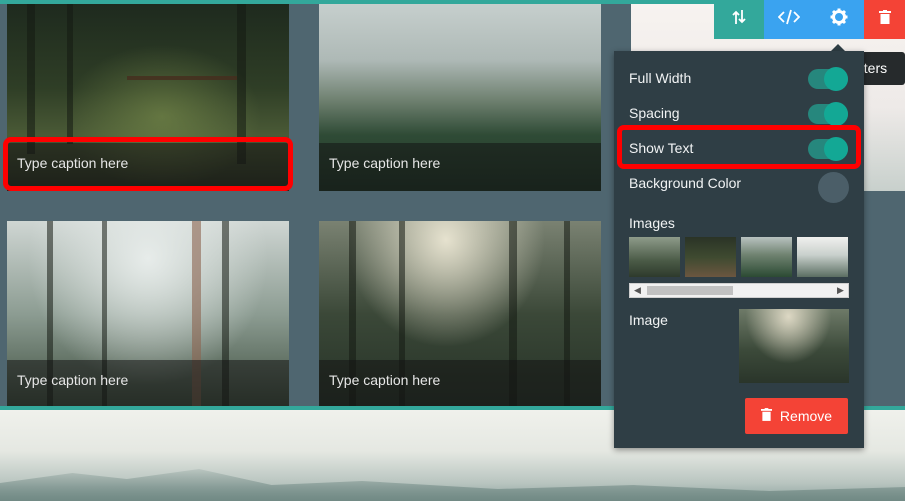 The image size is (905, 501). Describe the element at coordinates (690, 290) in the screenshot. I see `scrollbar-thumb` at that location.